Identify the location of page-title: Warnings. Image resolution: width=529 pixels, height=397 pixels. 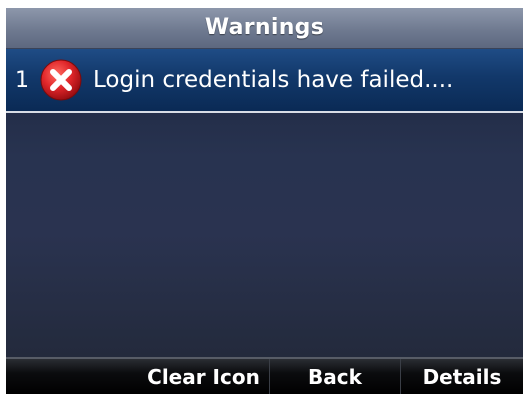
(264, 27).